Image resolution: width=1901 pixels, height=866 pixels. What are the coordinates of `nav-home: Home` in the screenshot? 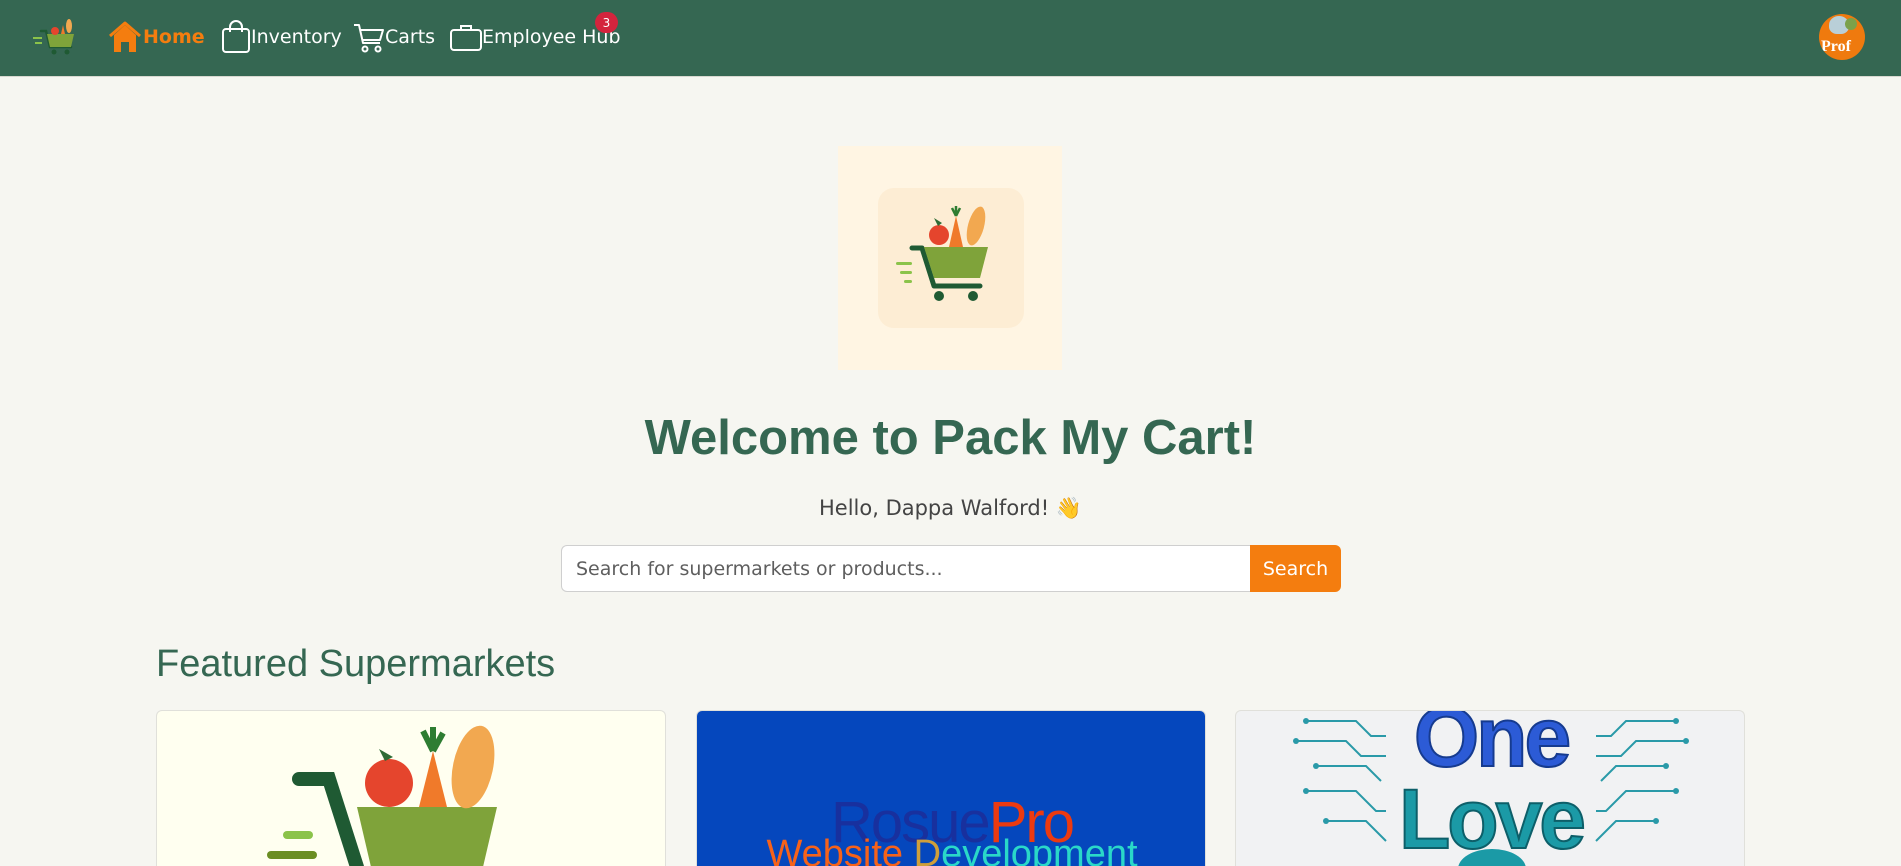 It's located at (156, 37).